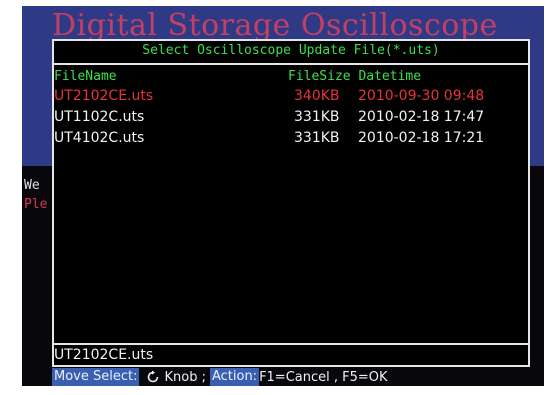 Image resolution: width=552 pixels, height=395 pixels. What do you see at coordinates (291, 138) in the screenshot?
I see `file-row: UT4102C.uts 331KB 2010-02-18 17:21` at bounding box center [291, 138].